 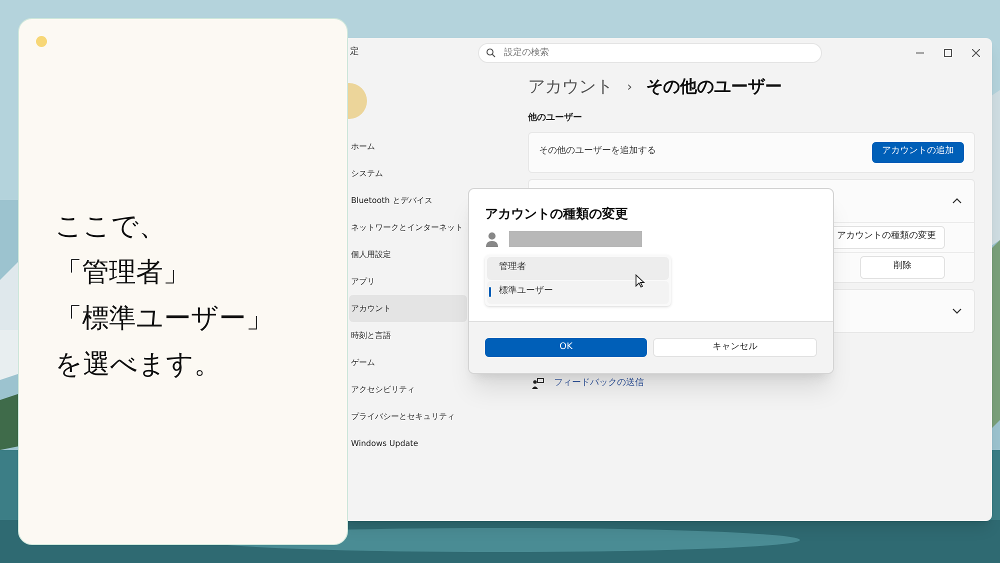 What do you see at coordinates (408, 443) in the screenshot?
I see `sidebar-item: Windows Update` at bounding box center [408, 443].